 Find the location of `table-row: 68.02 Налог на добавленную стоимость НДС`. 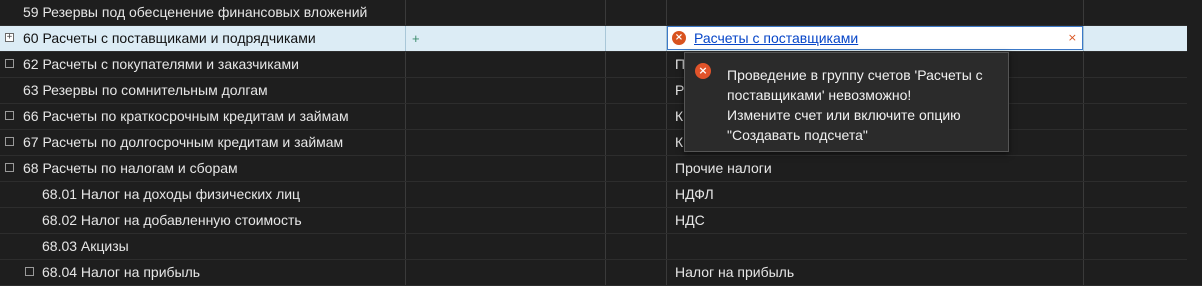

table-row: 68.02 Налог на добавленную стоимость НДС is located at coordinates (601, 221).